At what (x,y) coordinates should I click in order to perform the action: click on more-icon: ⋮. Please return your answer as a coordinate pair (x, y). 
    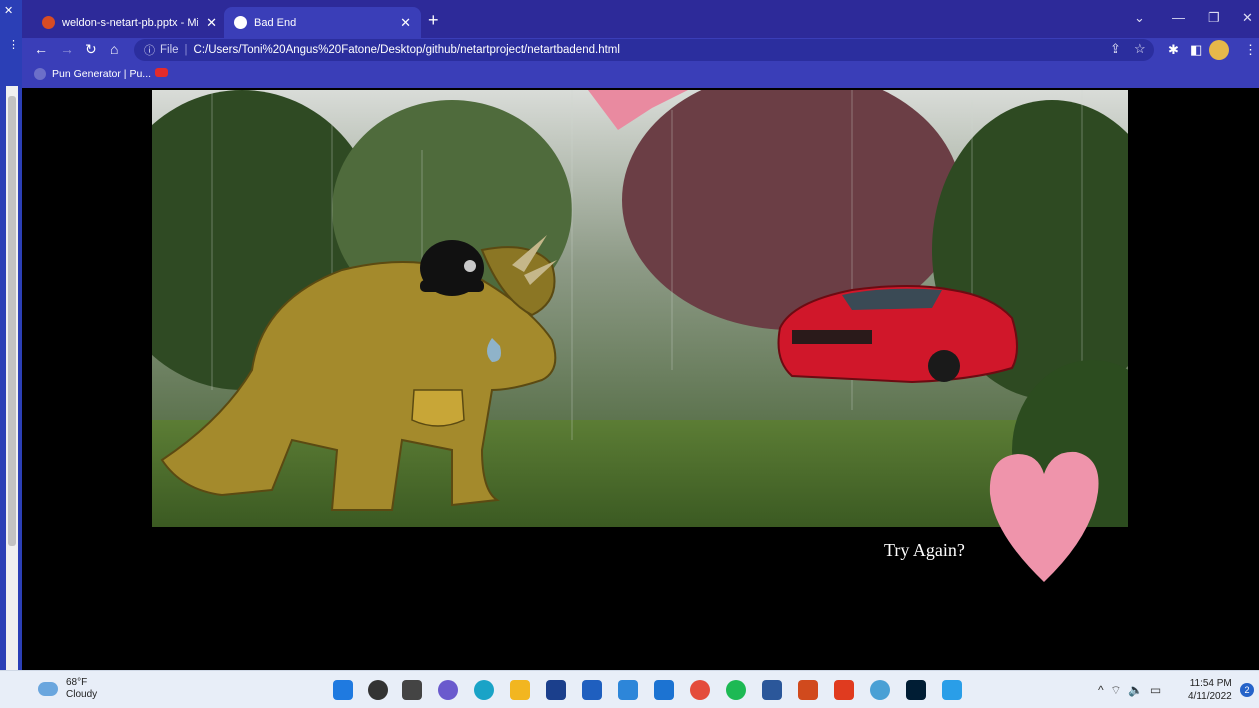
    Looking at the image, I should click on (13, 44).